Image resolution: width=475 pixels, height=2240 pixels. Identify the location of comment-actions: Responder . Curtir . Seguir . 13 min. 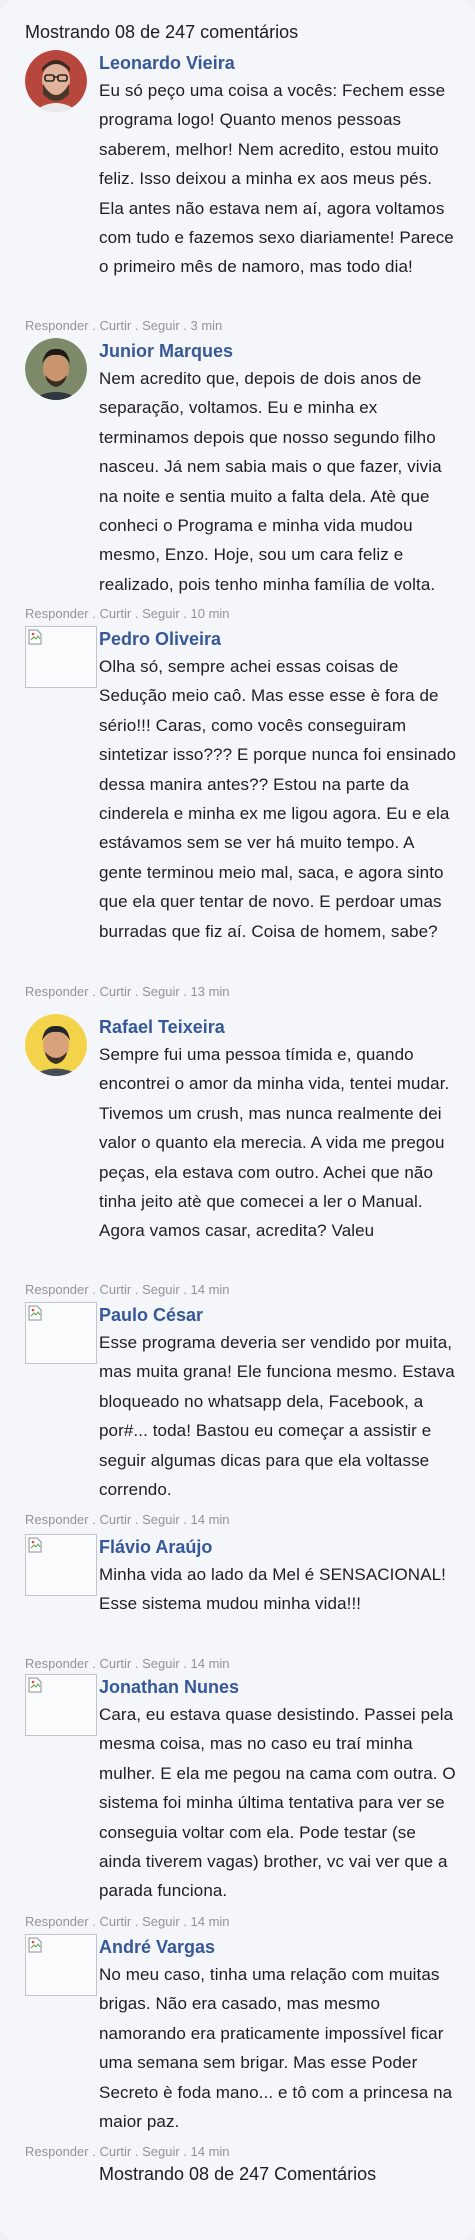
(127, 991).